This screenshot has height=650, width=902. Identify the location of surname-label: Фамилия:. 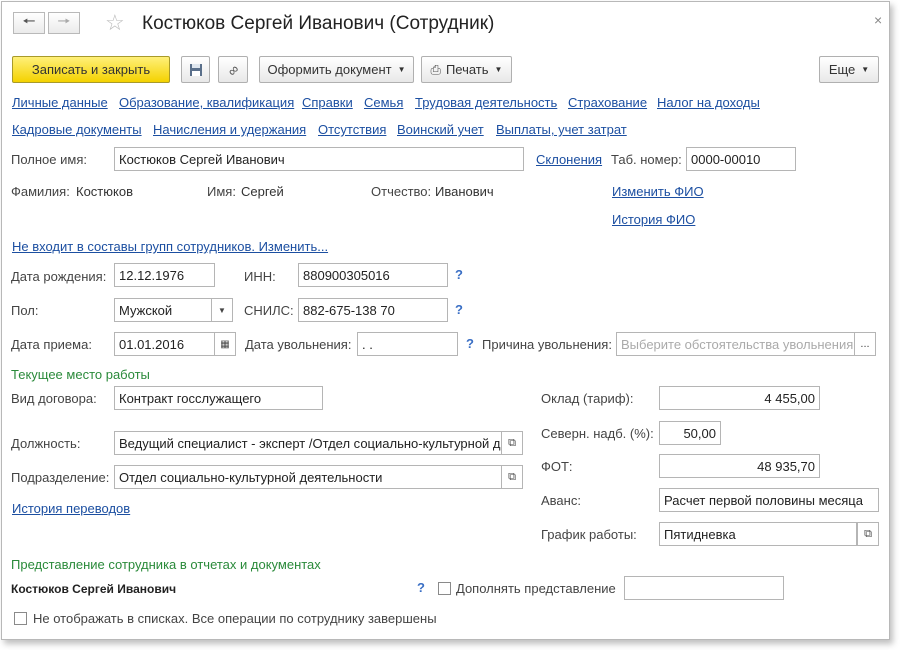
(40, 191).